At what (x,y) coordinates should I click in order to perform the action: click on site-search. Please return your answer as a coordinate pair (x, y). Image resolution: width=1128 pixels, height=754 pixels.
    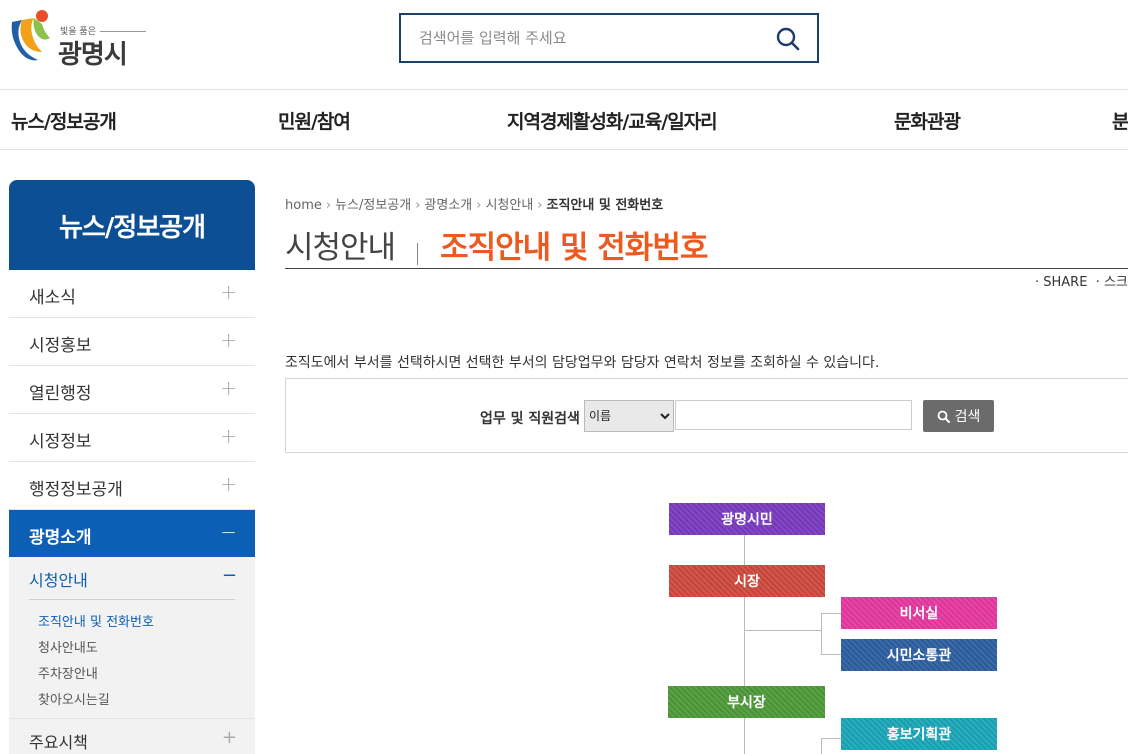
    Looking at the image, I should click on (609, 38).